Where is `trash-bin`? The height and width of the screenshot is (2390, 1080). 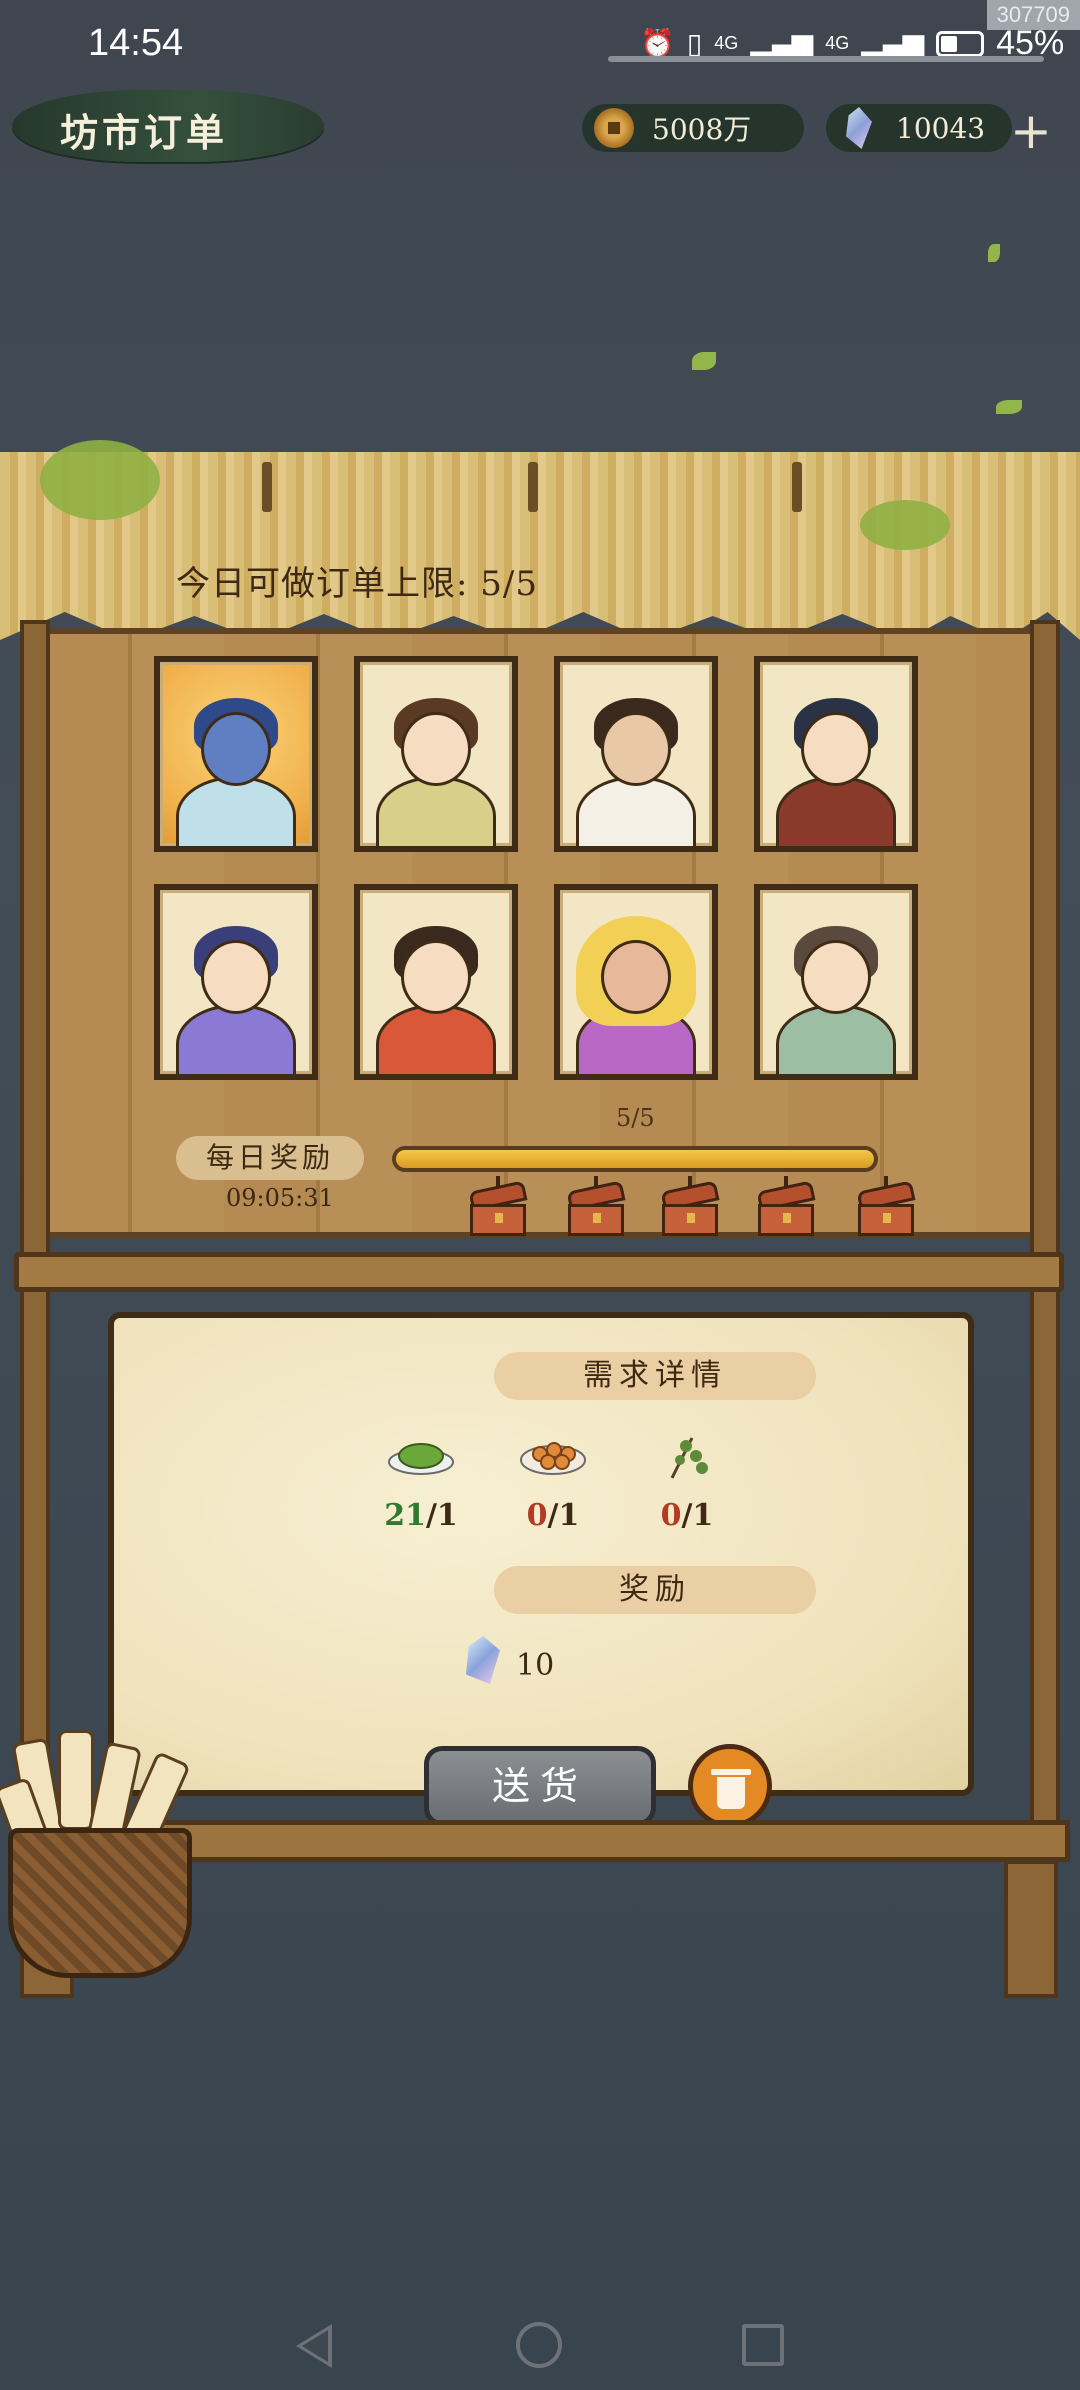 trash-bin is located at coordinates (731, 1793).